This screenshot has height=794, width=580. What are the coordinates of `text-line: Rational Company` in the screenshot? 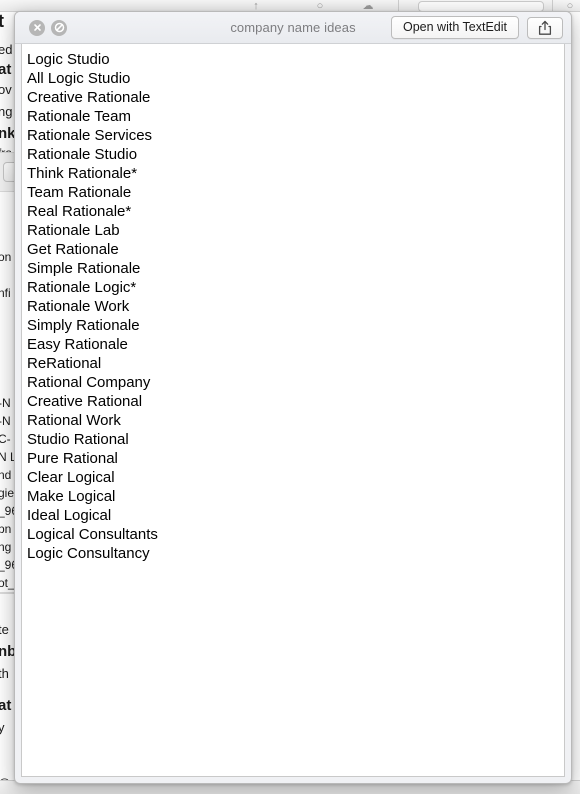 It's located at (89, 382).